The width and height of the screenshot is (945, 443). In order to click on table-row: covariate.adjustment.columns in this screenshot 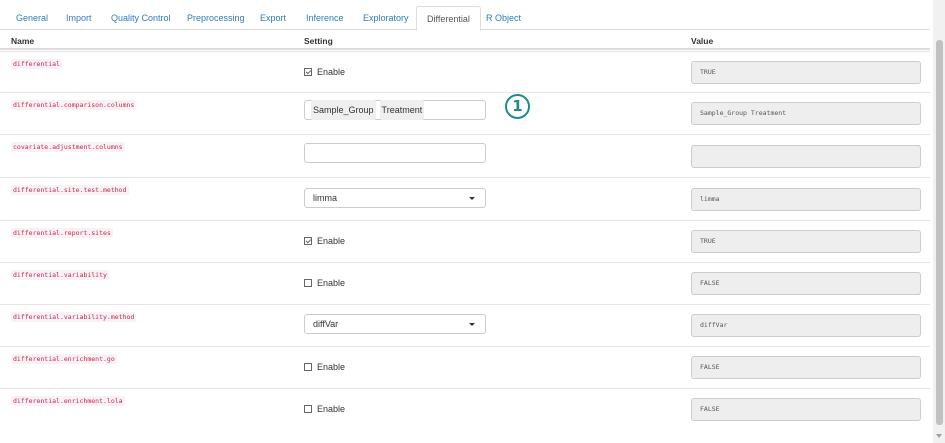, I will do `click(465, 155)`.